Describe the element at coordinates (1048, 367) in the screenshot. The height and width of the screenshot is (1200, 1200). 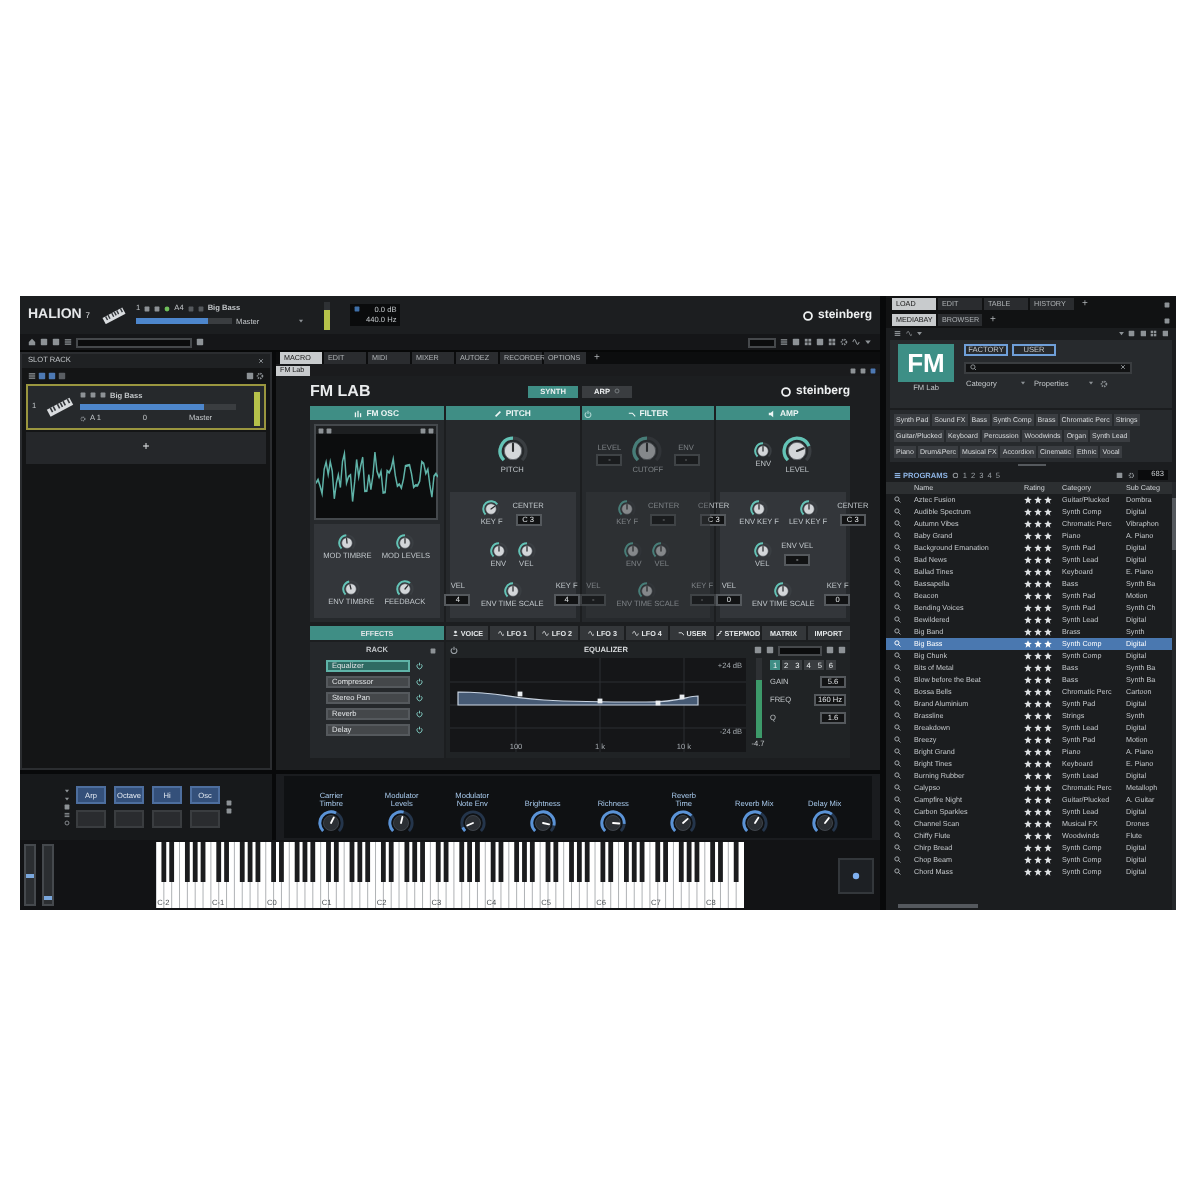
I see `search-field` at that location.